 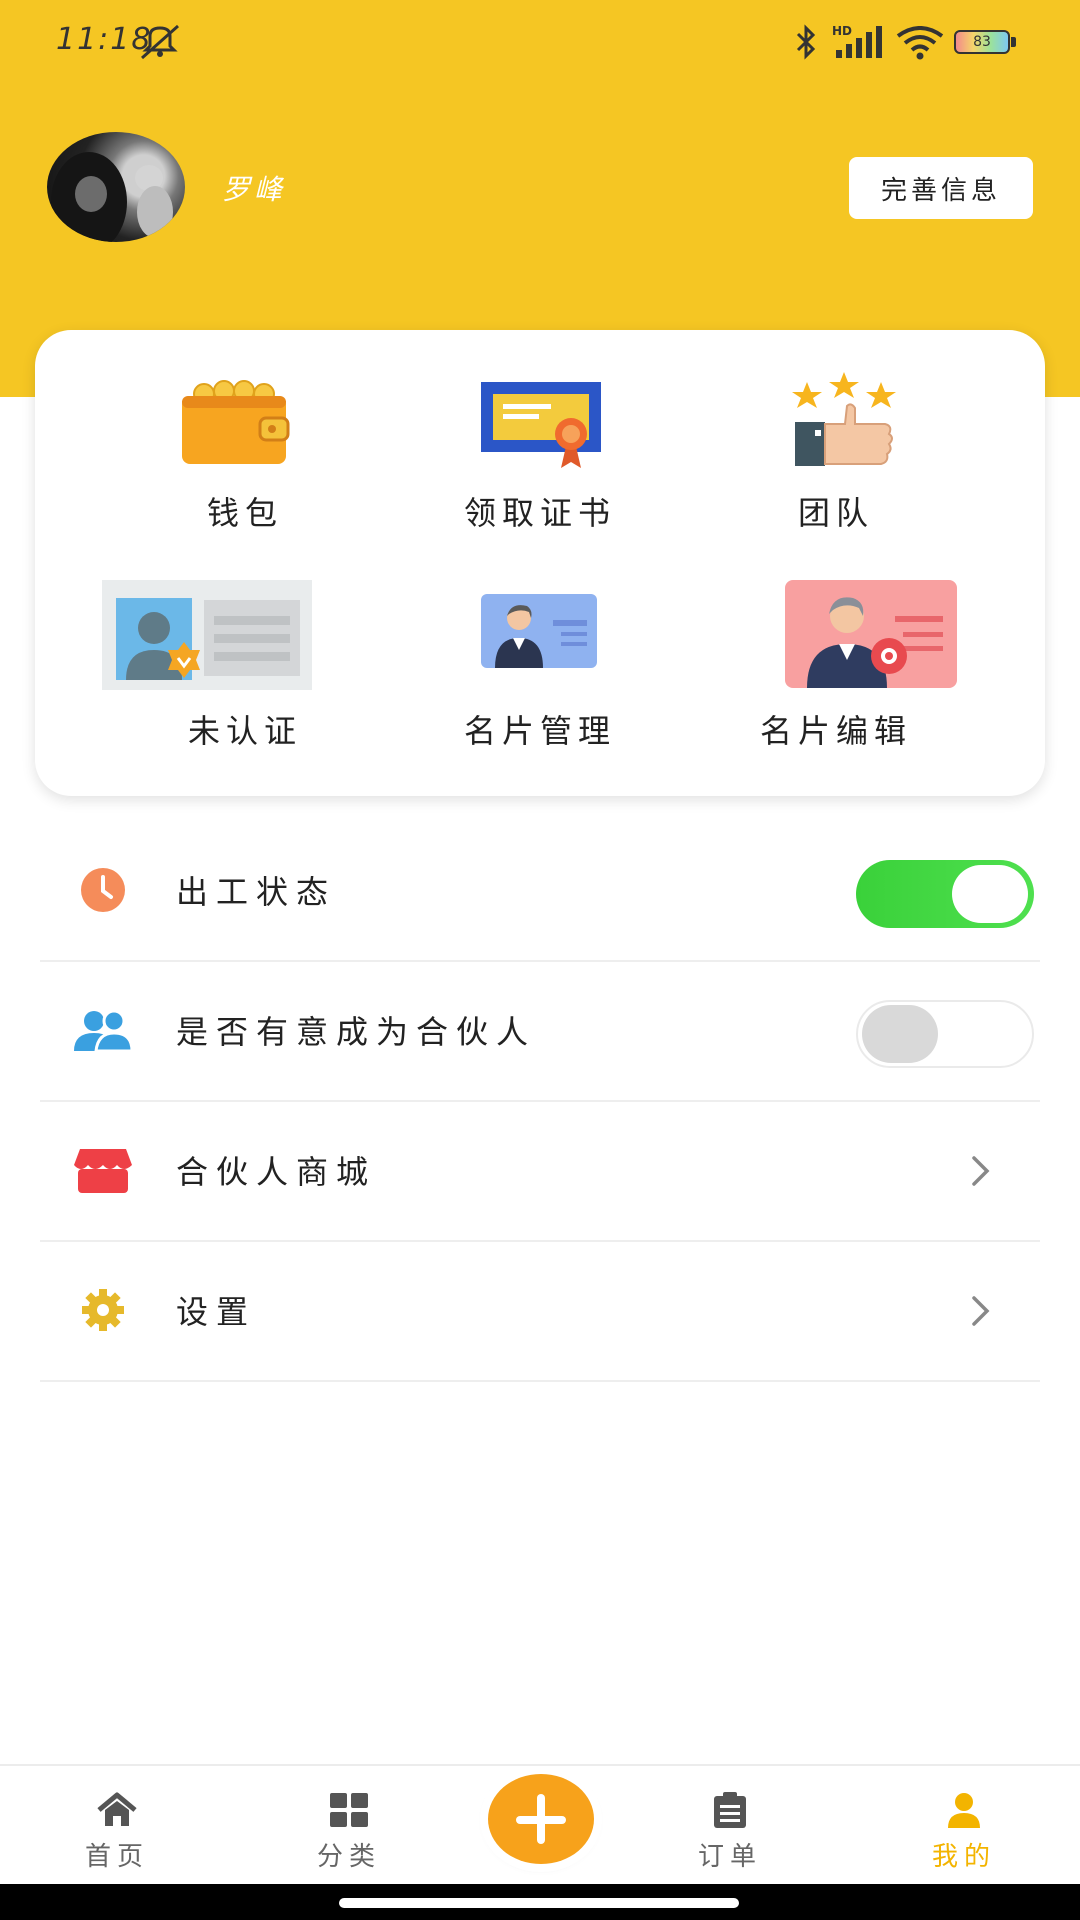 What do you see at coordinates (244, 731) in the screenshot?
I see `grid-label: 未认证` at bounding box center [244, 731].